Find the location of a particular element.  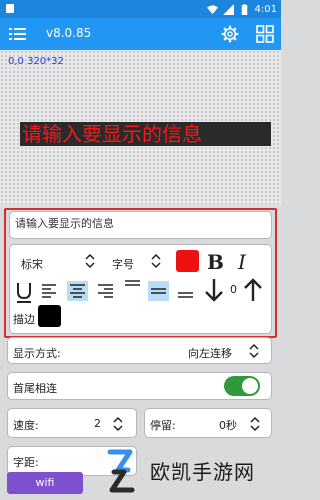

format-panel: 标宋 字号 B I 0 描边 is located at coordinates (140, 289).